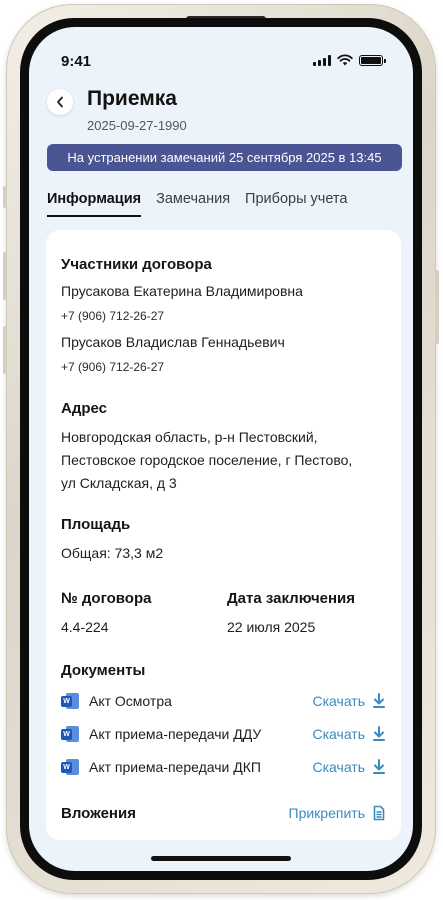  Describe the element at coordinates (193, 204) in the screenshot. I see `tab-remarks: Замечания` at that location.